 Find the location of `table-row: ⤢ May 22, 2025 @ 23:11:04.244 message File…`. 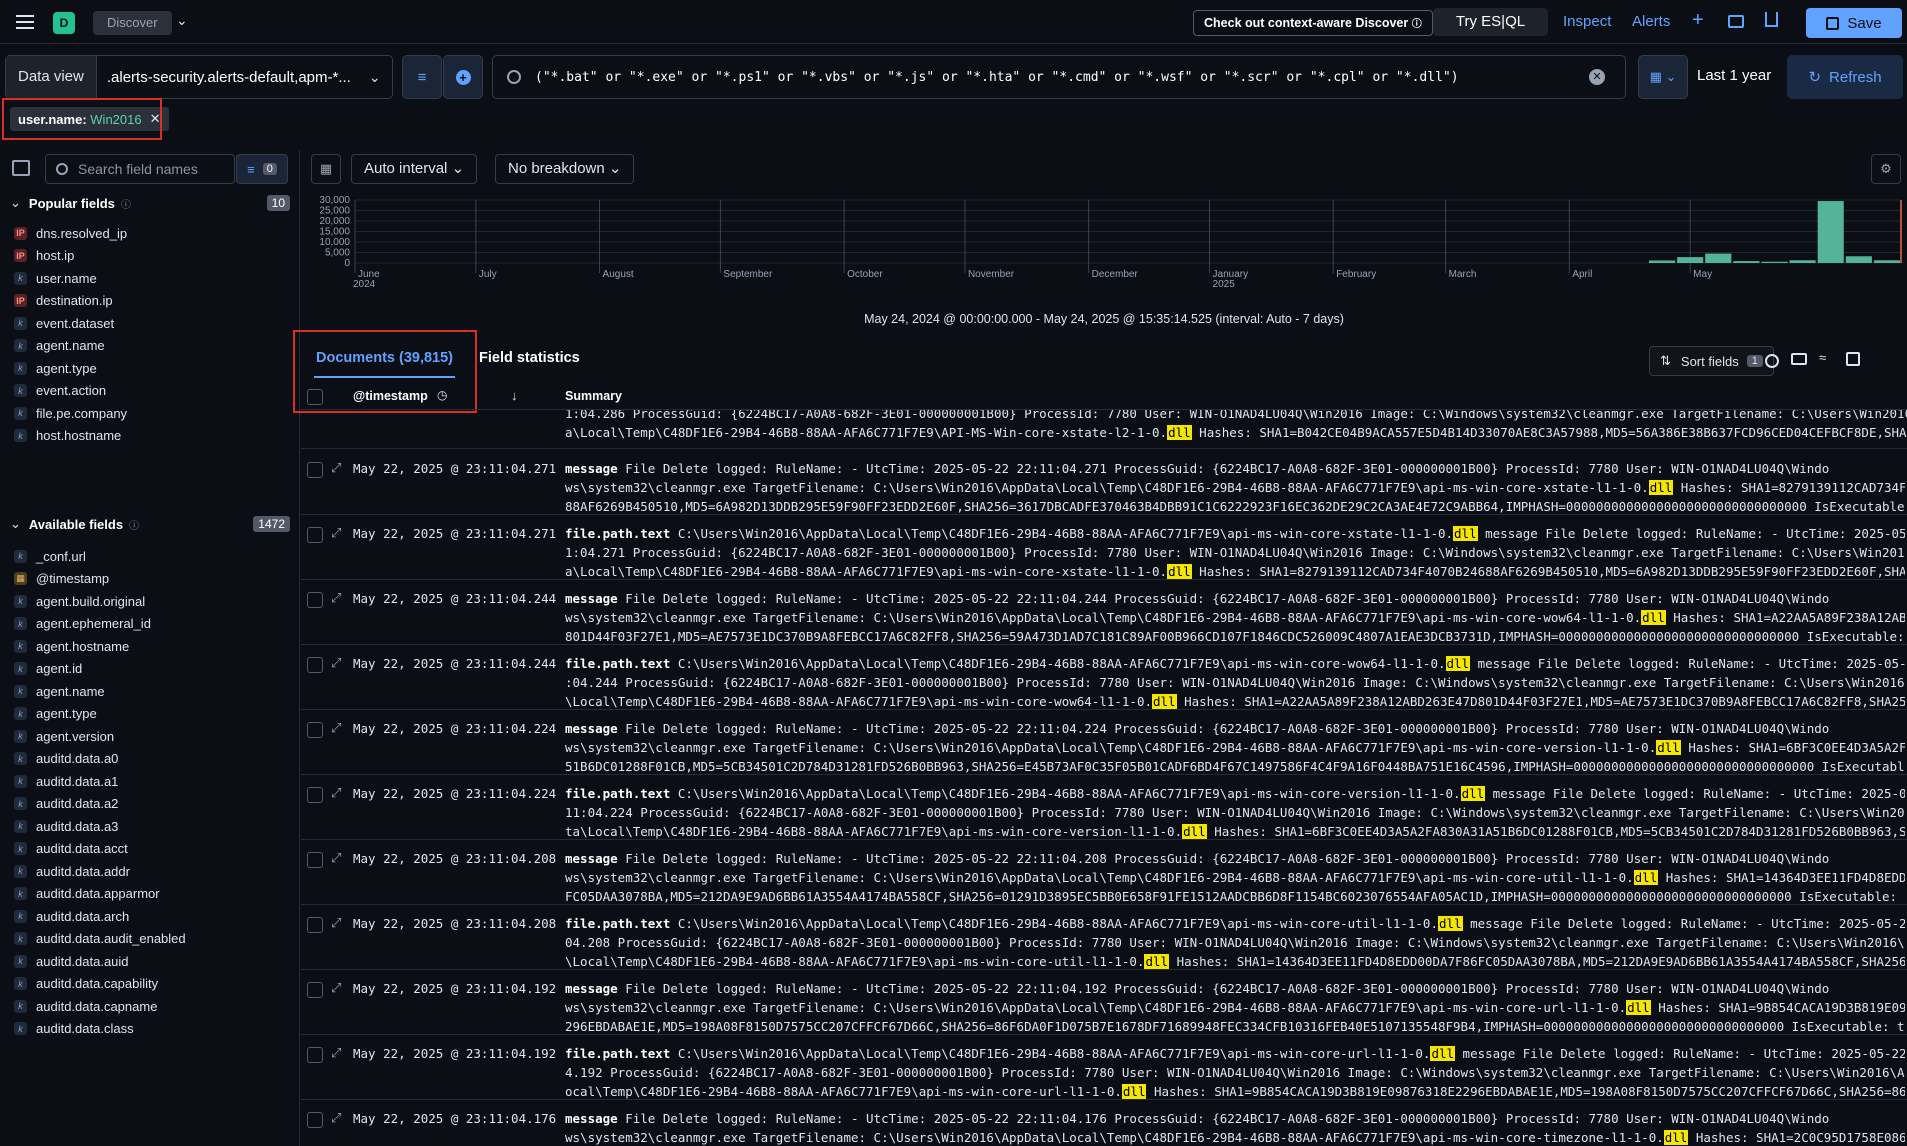

table-row: ⤢ May 22, 2025 @ 23:11:04.244 message File… is located at coordinates (1104, 612).